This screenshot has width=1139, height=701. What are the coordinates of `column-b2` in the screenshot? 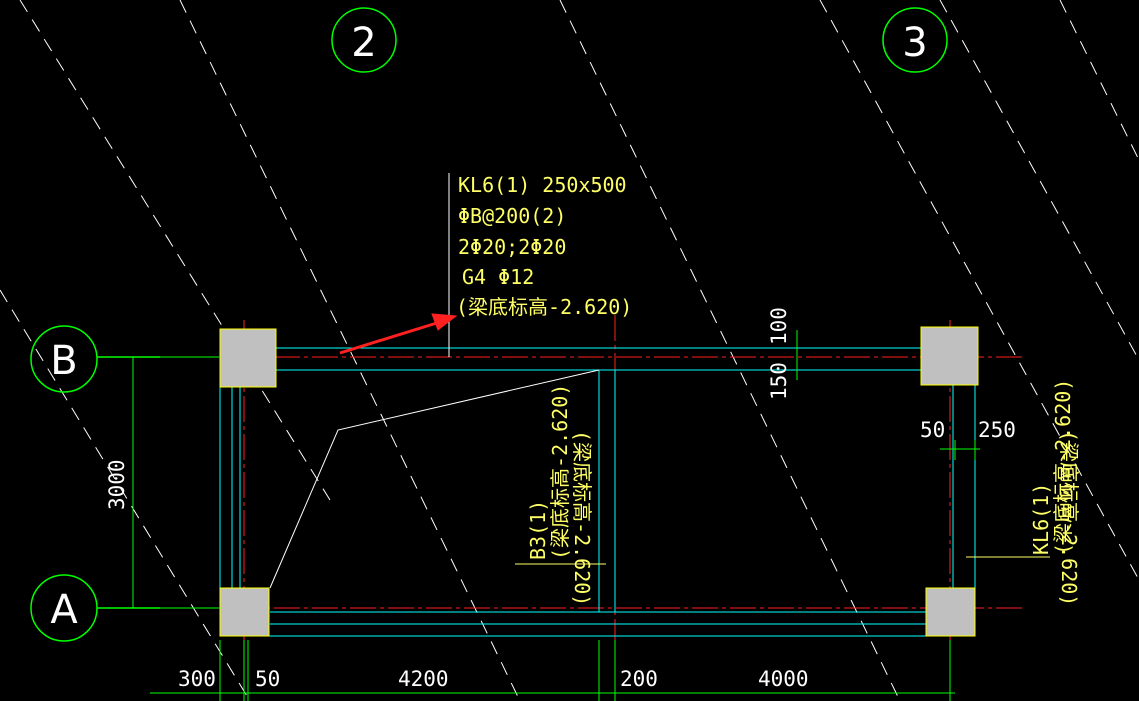 It's located at (248, 358).